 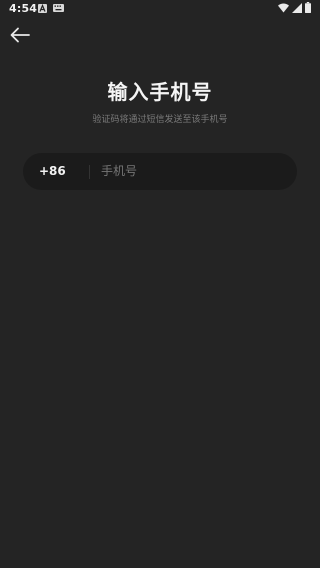 What do you see at coordinates (283, 8) in the screenshot?
I see `wifi-icon` at bounding box center [283, 8].